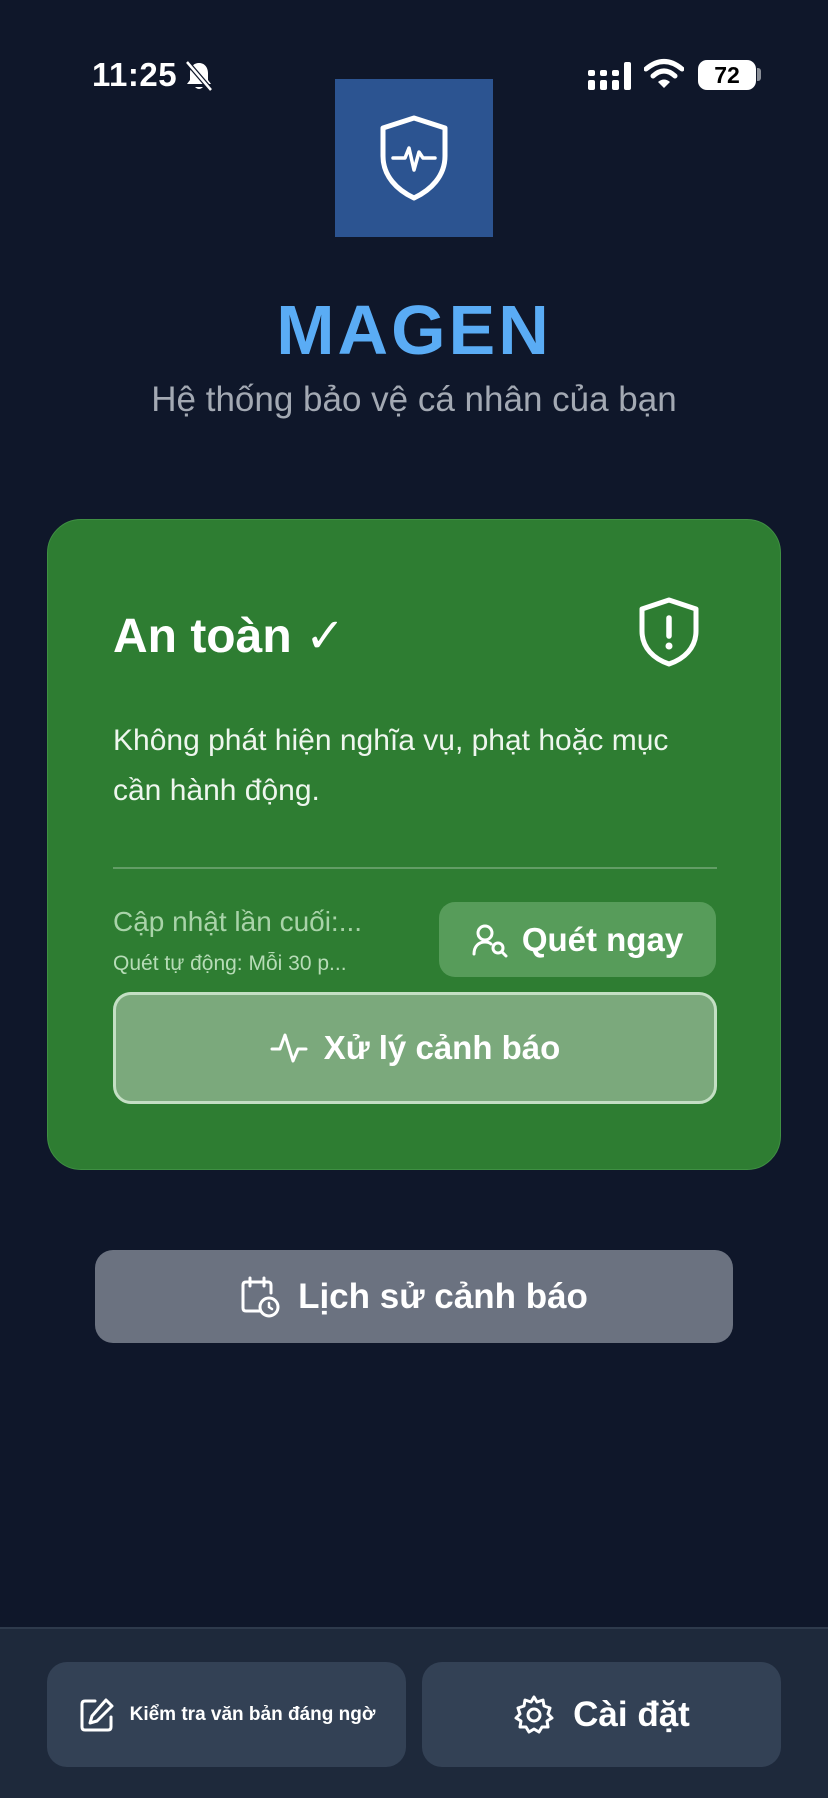 The height and width of the screenshot is (1798, 828). What do you see at coordinates (289, 1048) in the screenshot?
I see `activity-icon` at bounding box center [289, 1048].